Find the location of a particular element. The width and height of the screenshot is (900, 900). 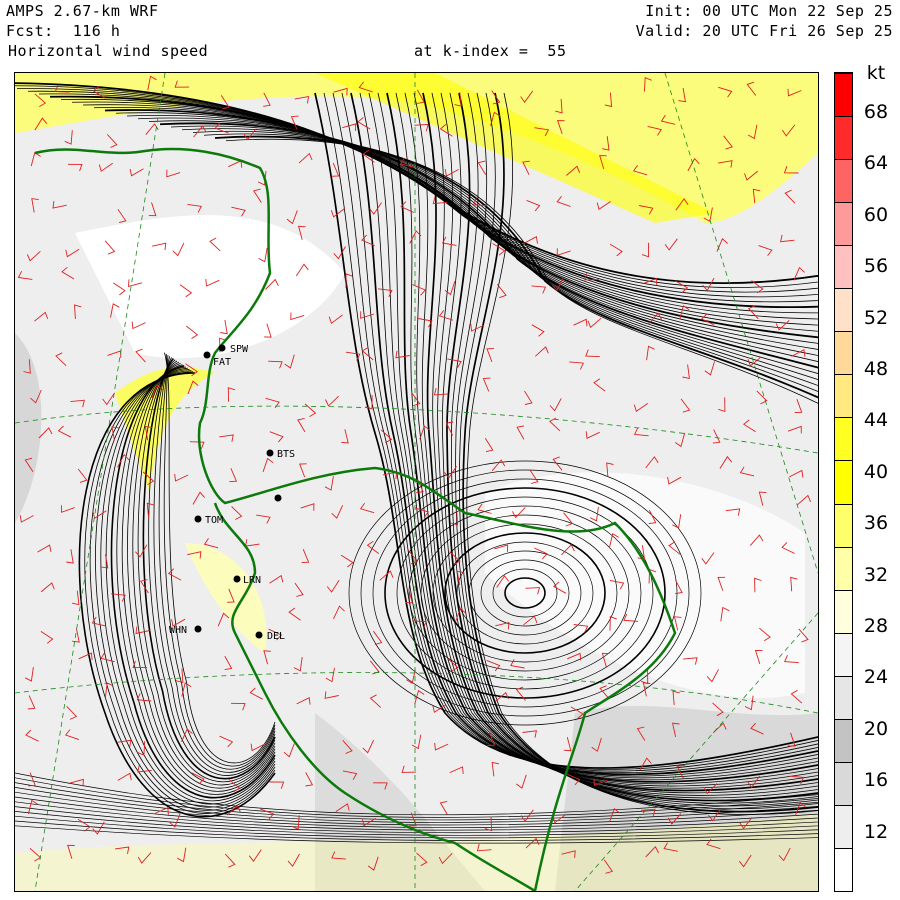

colorbar is located at coordinates (843, 482).